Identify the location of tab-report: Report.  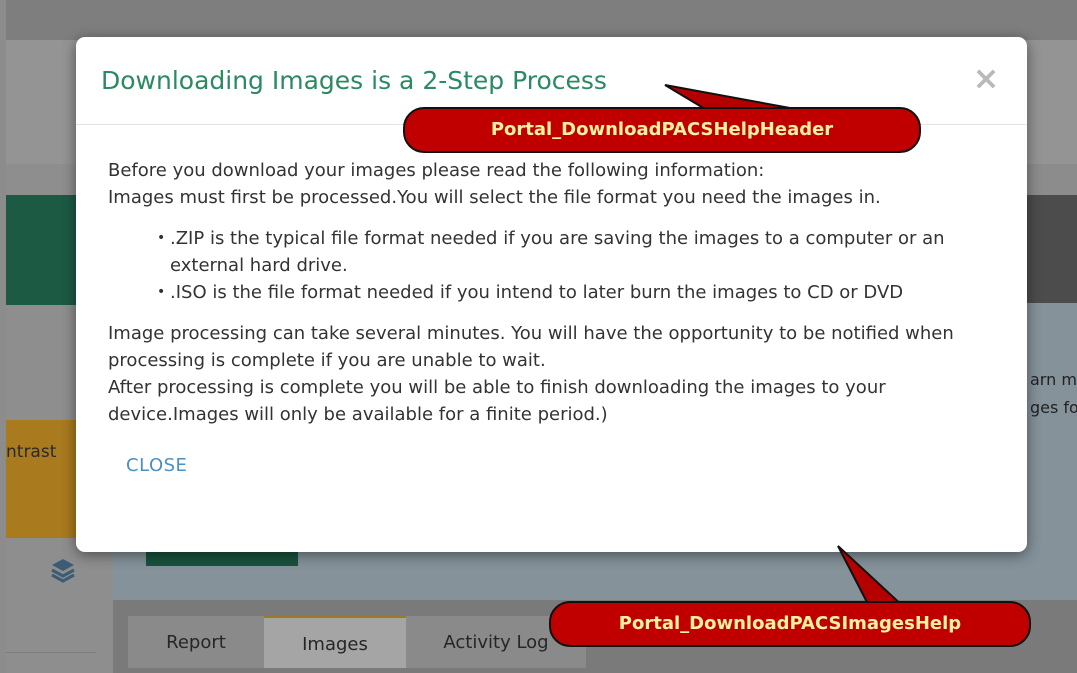
(196, 642).